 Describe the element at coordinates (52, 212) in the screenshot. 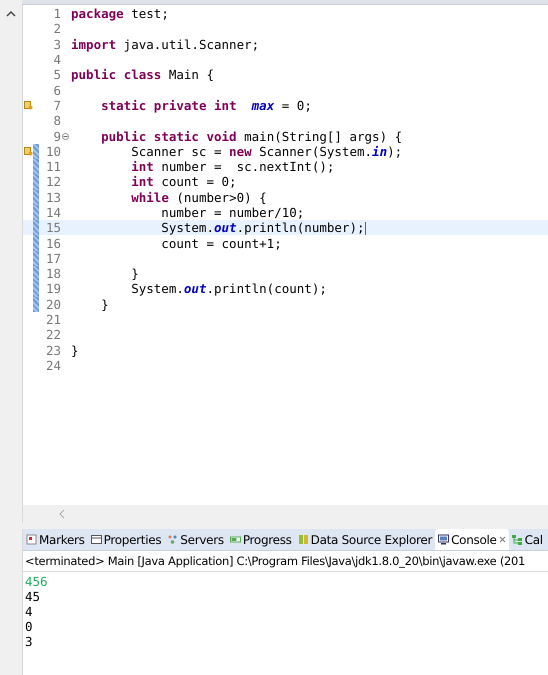

I see `line-number: 14` at that location.